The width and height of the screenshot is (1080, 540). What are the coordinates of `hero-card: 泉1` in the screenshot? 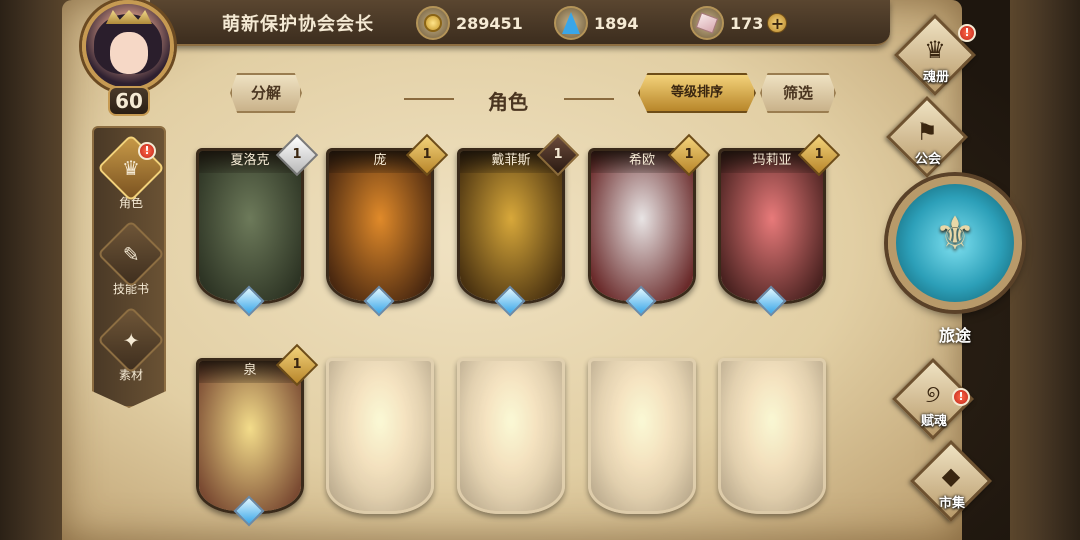 It's located at (257, 435).